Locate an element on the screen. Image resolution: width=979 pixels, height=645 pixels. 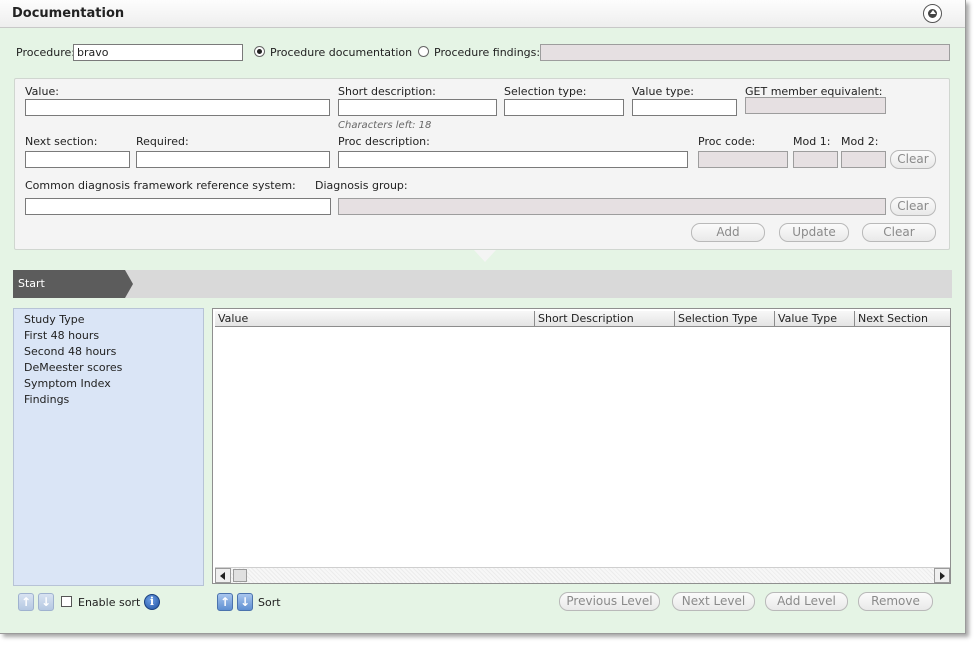
collapse-up-icon is located at coordinates (932, 13).